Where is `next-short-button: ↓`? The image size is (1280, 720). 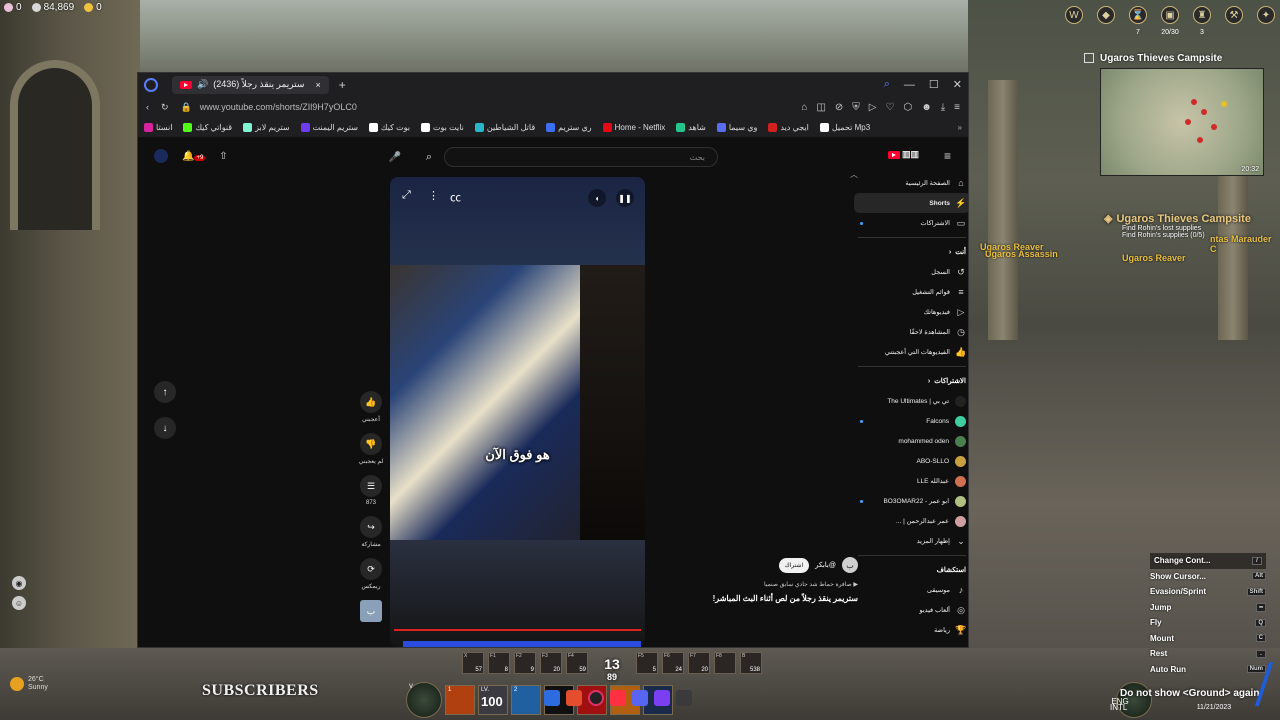 next-short-button: ↓ is located at coordinates (165, 428).